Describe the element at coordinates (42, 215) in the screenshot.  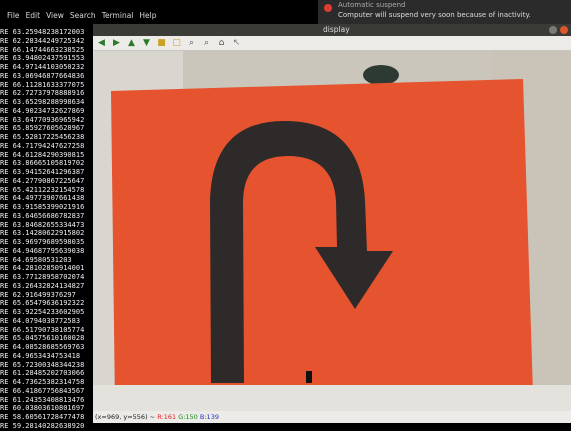
I see `terminal-line: RE 63.64656686782837` at that location.